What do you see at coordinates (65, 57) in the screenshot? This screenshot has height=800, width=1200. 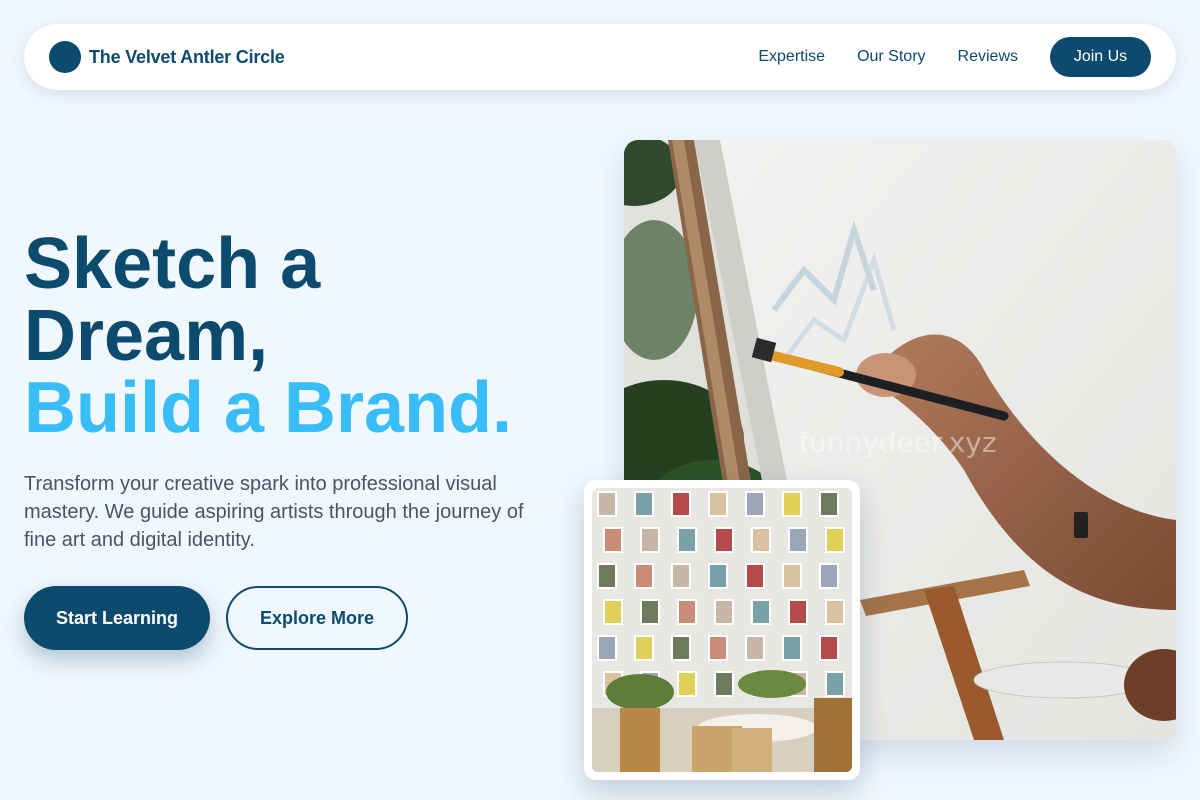 I see `logo-icon` at bounding box center [65, 57].